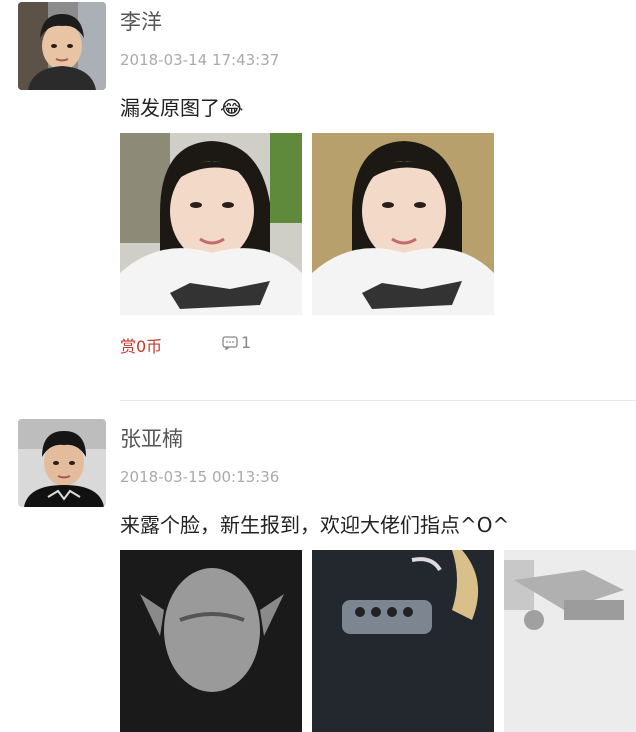 The width and height of the screenshot is (636, 732). I want to click on post-timestamp: 2018-03-15 00:13:36, so click(200, 477).